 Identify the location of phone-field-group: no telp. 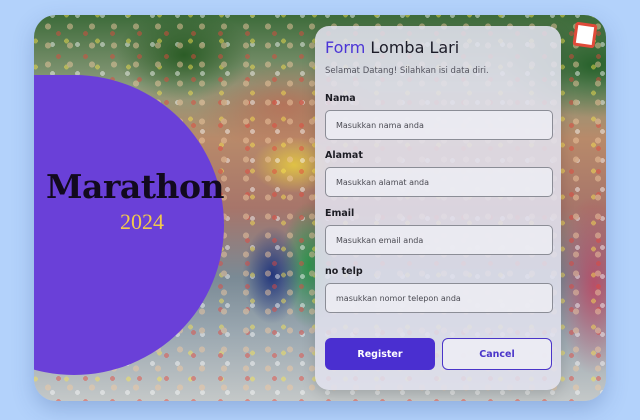
(439, 289).